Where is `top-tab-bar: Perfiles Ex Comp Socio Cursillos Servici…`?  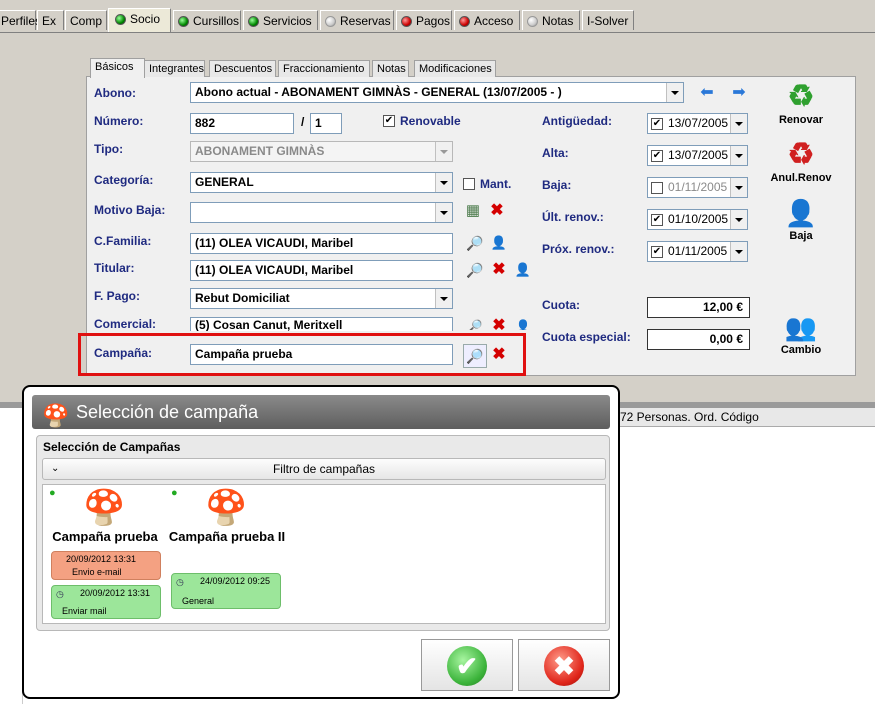 top-tab-bar: Perfiles Ex Comp Socio Cursillos Servici… is located at coordinates (437, 20).